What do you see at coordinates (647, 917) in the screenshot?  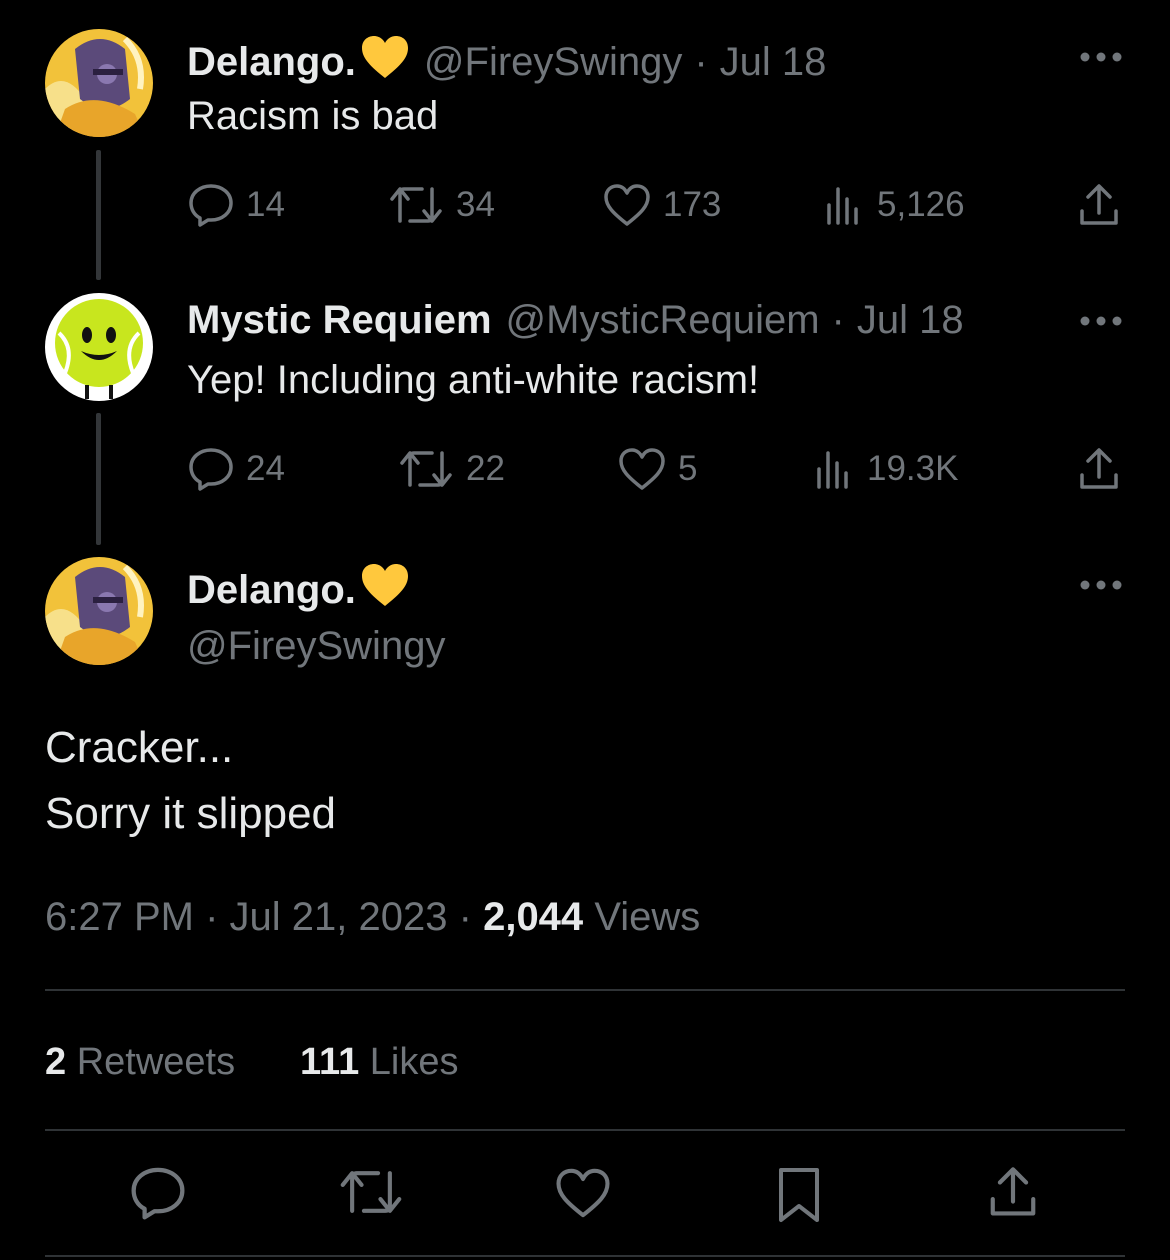 I see `views-label: Views` at bounding box center [647, 917].